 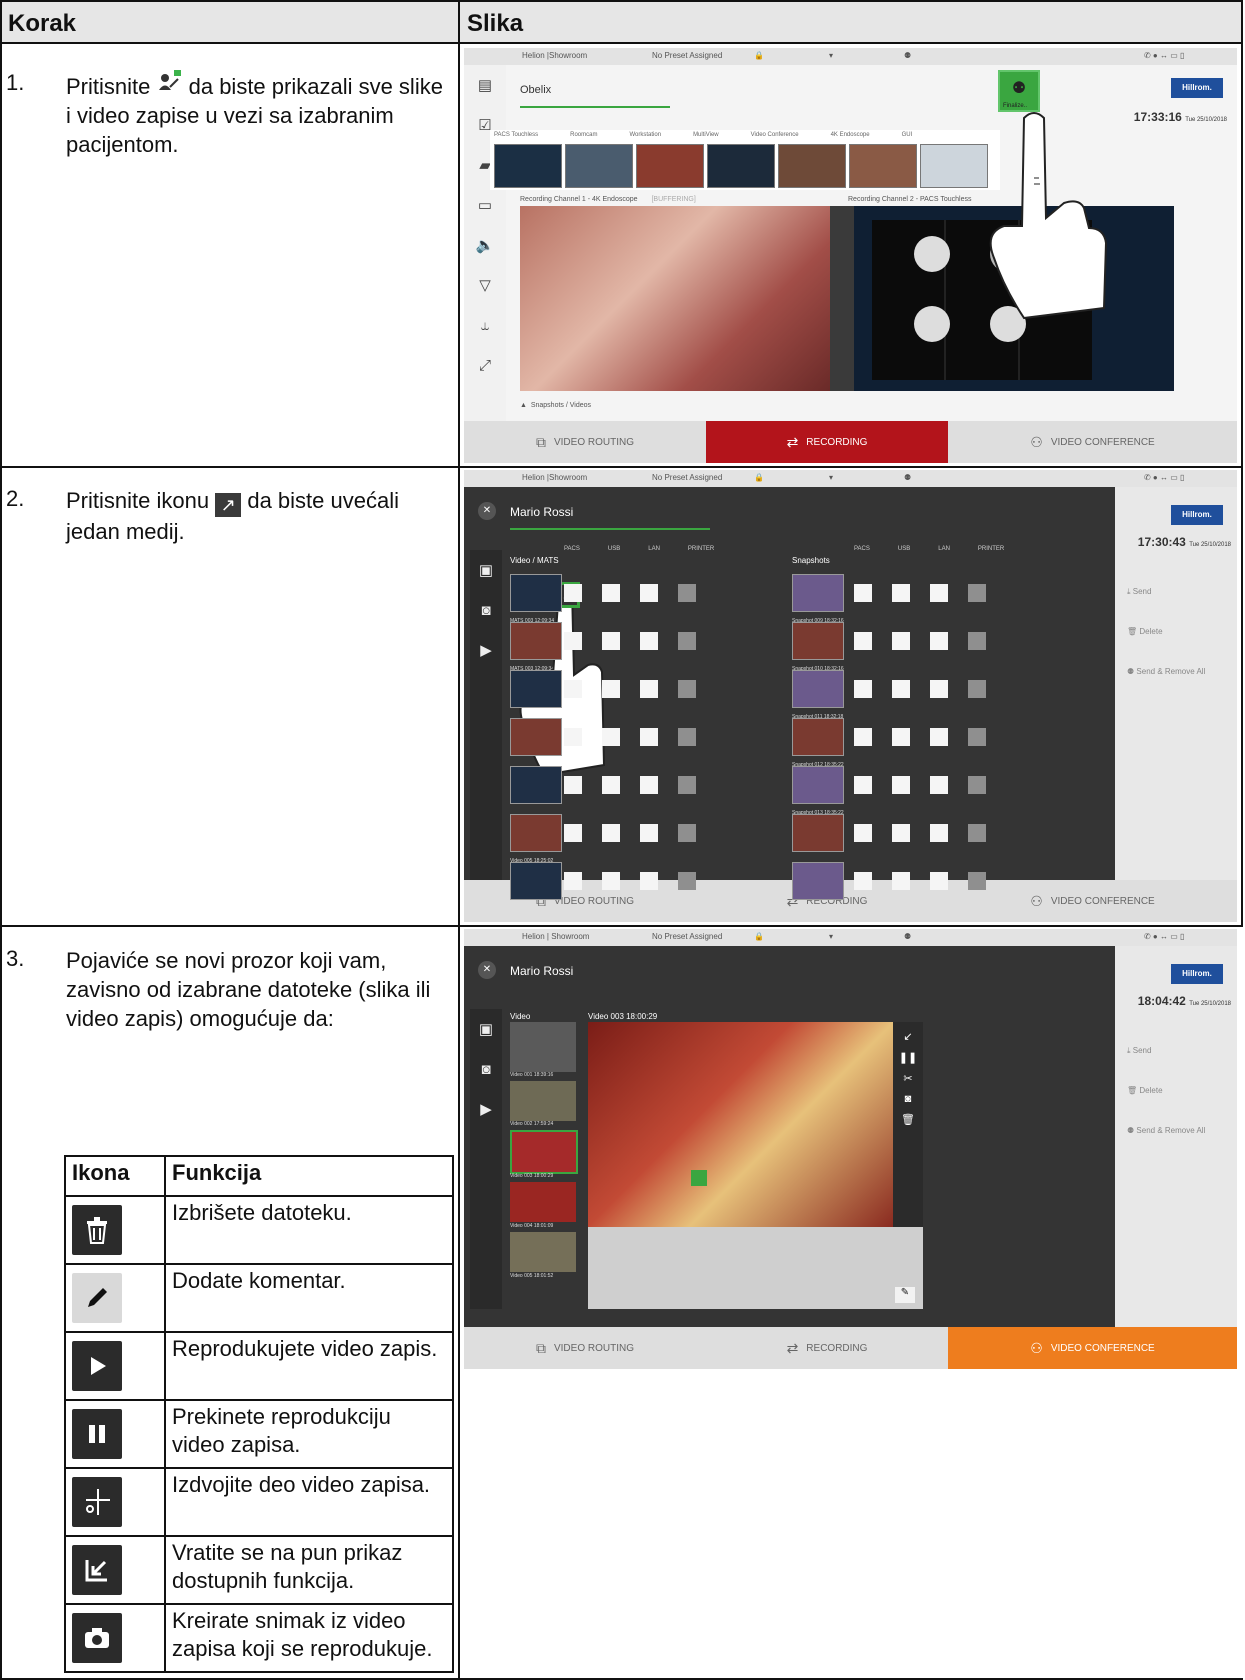 What do you see at coordinates (1177, 671) in the screenshot?
I see `send-remove-all-button: ⚉ Send & Remove All` at bounding box center [1177, 671].